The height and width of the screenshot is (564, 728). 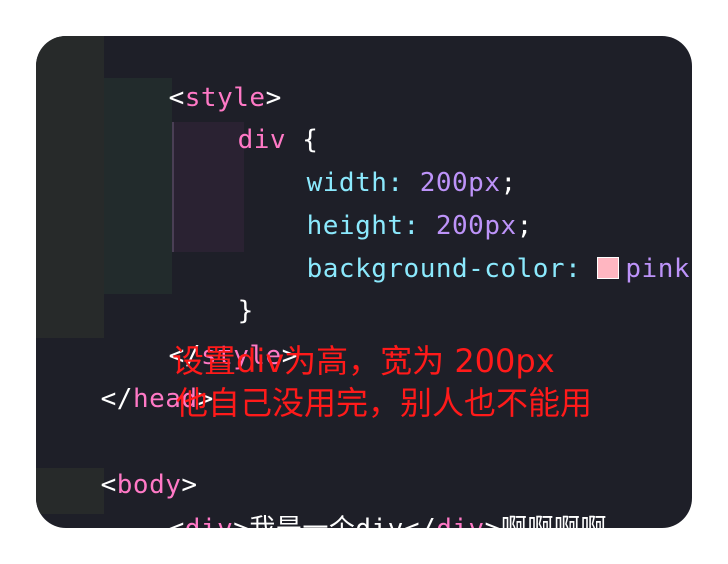 I want to click on code-line-background-color: background-color: pink;, so click(x=467, y=246).